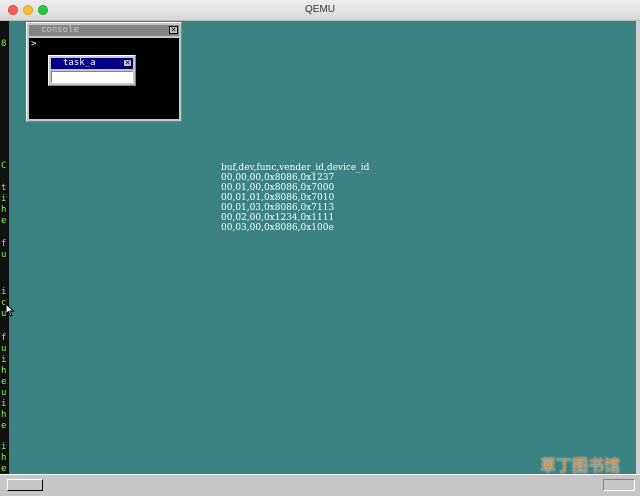 This screenshot has height=496, width=640. Describe the element at coordinates (34, 44) in the screenshot. I see `console-prompt: >` at that location.